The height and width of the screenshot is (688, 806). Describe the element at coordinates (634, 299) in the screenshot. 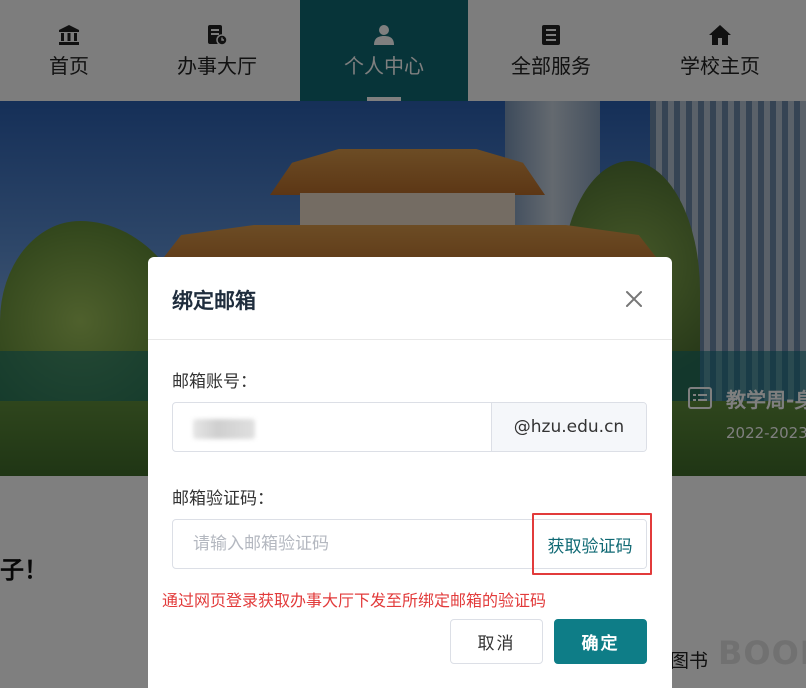

I see `close-icon` at that location.